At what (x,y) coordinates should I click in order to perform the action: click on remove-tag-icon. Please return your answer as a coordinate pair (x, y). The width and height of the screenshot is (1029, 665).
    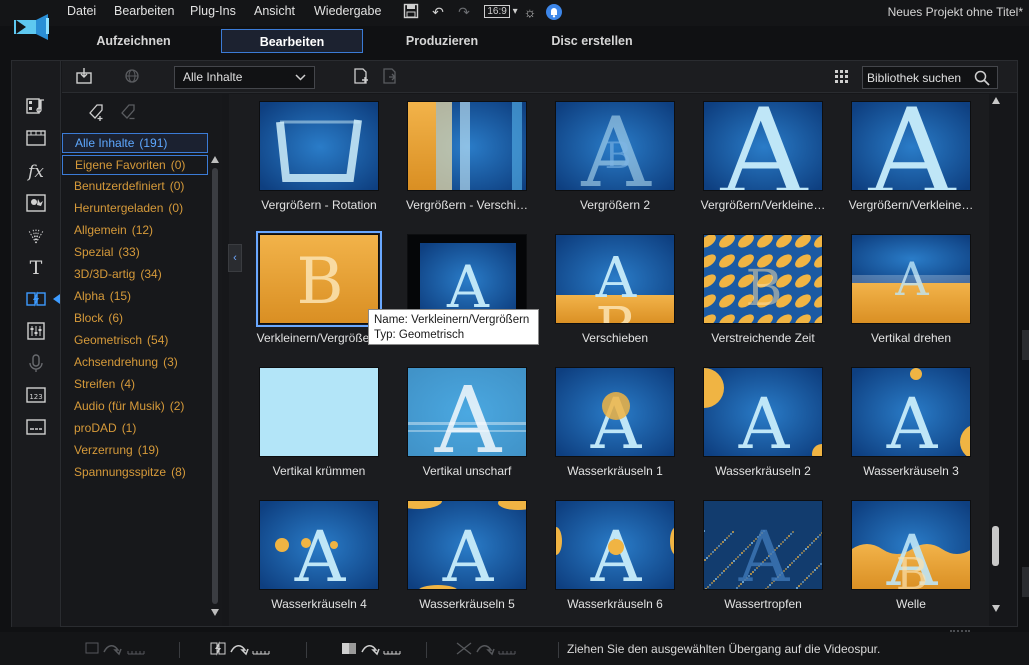
    Looking at the image, I should click on (129, 113).